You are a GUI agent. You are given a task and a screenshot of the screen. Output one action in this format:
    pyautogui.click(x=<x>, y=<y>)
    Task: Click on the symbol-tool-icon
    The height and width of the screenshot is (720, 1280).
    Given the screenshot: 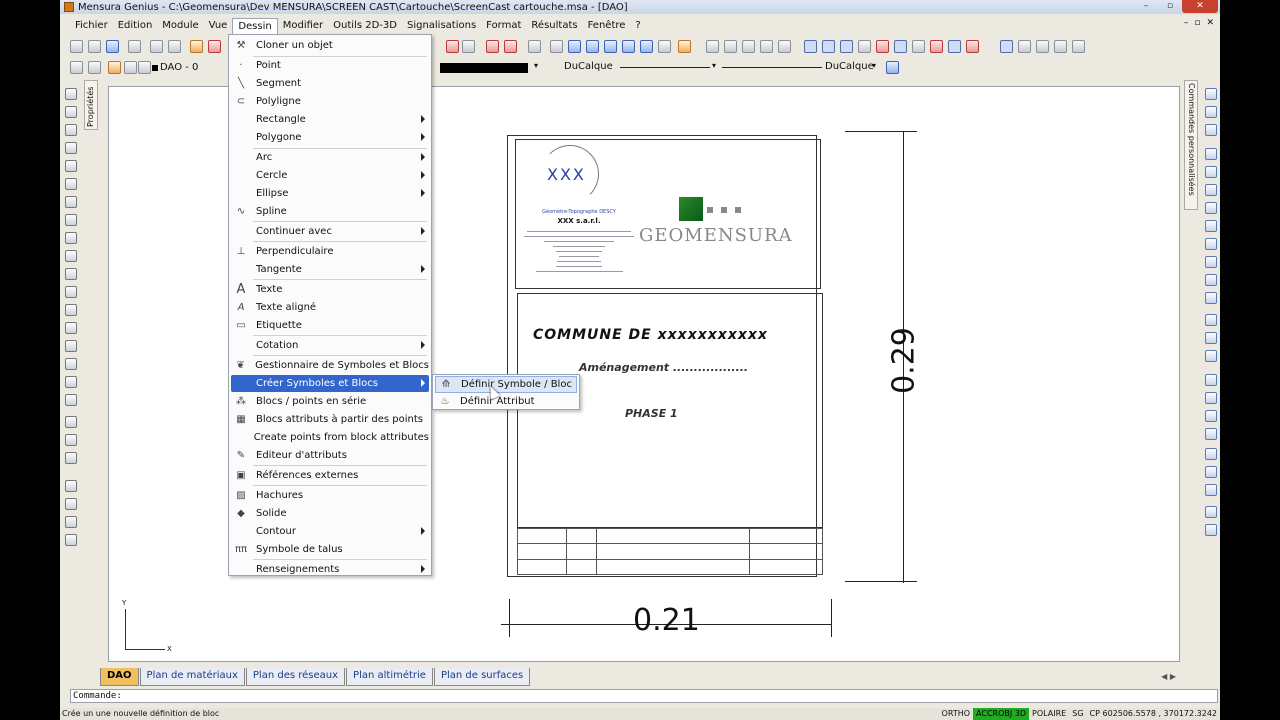 What is the action you would take?
    pyautogui.click(x=71, y=328)
    